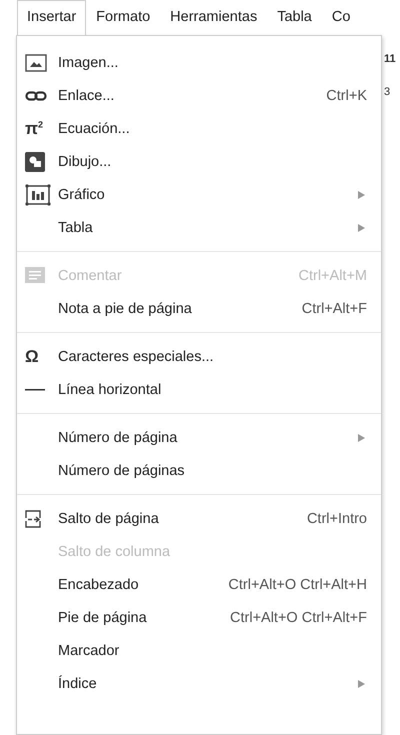  What do you see at coordinates (199, 650) in the screenshot?
I see `menu-item: Marcador` at bounding box center [199, 650].